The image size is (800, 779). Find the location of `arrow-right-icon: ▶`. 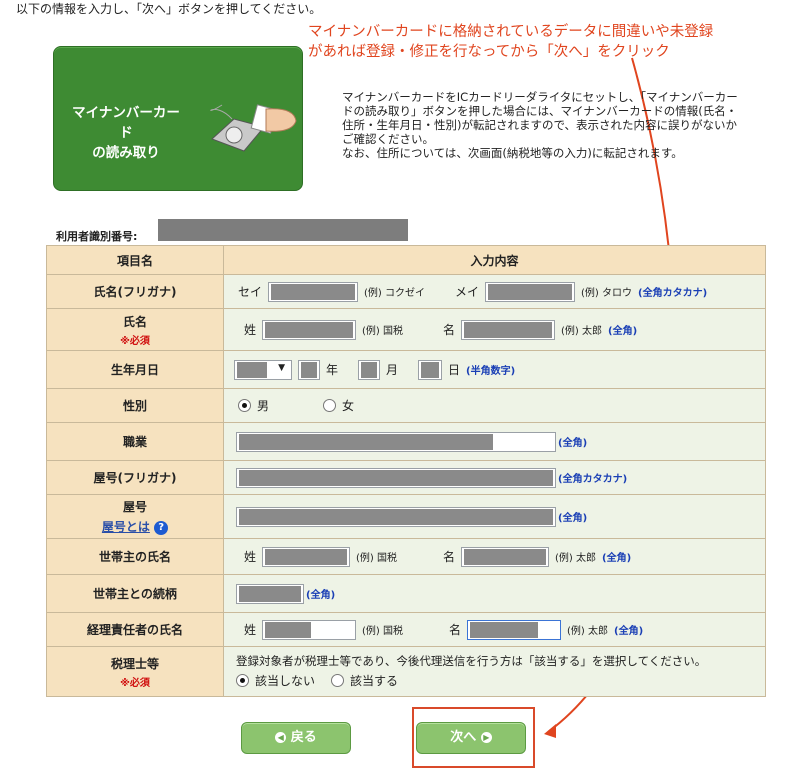

arrow-right-icon: ▶ is located at coordinates (486, 737).